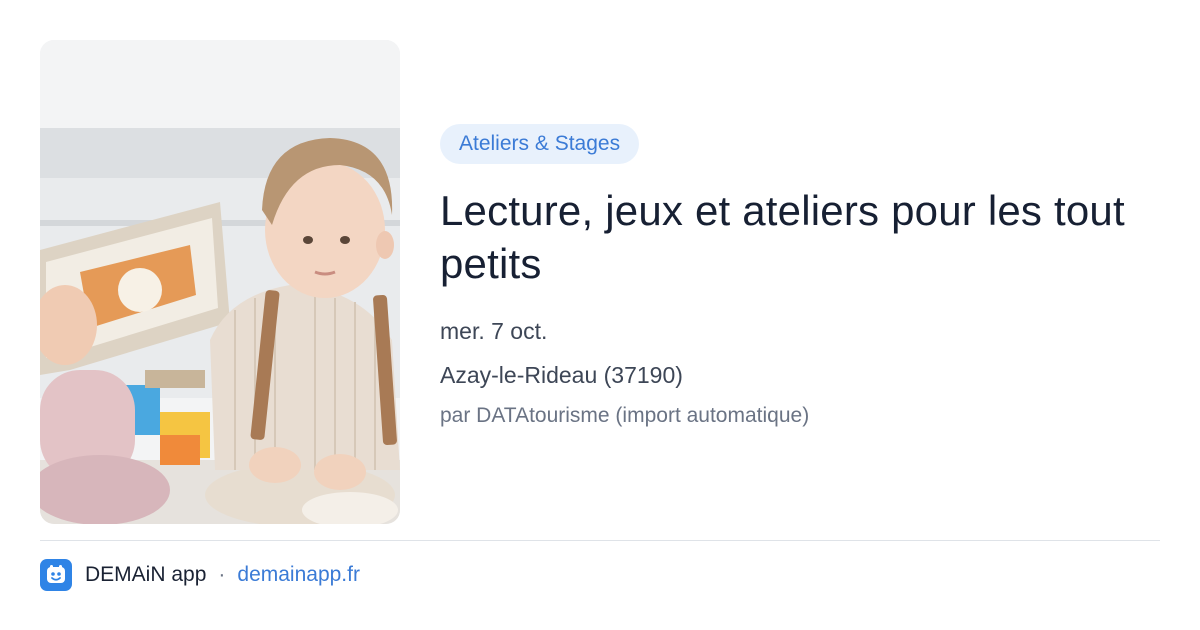 This screenshot has height=630, width=1200. What do you see at coordinates (56, 575) in the screenshot?
I see `demain-app-logo-icon` at bounding box center [56, 575].